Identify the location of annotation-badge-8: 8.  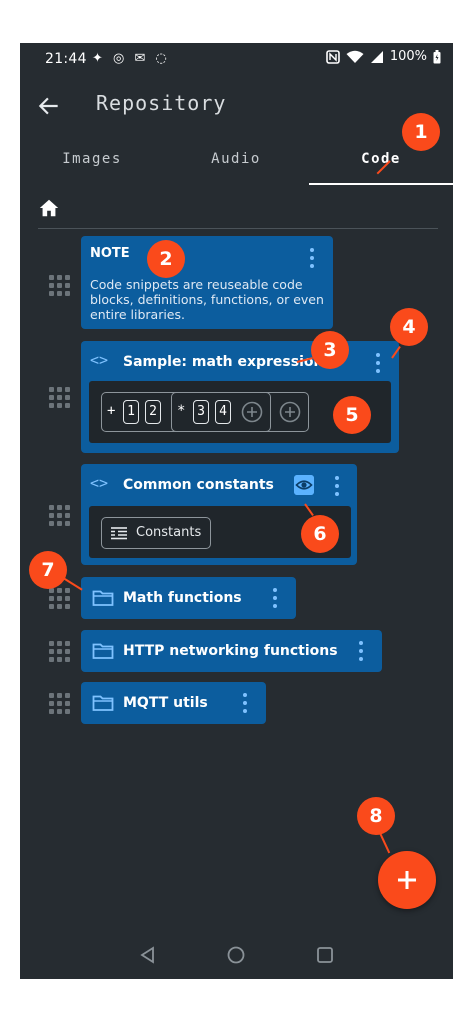
(376, 816).